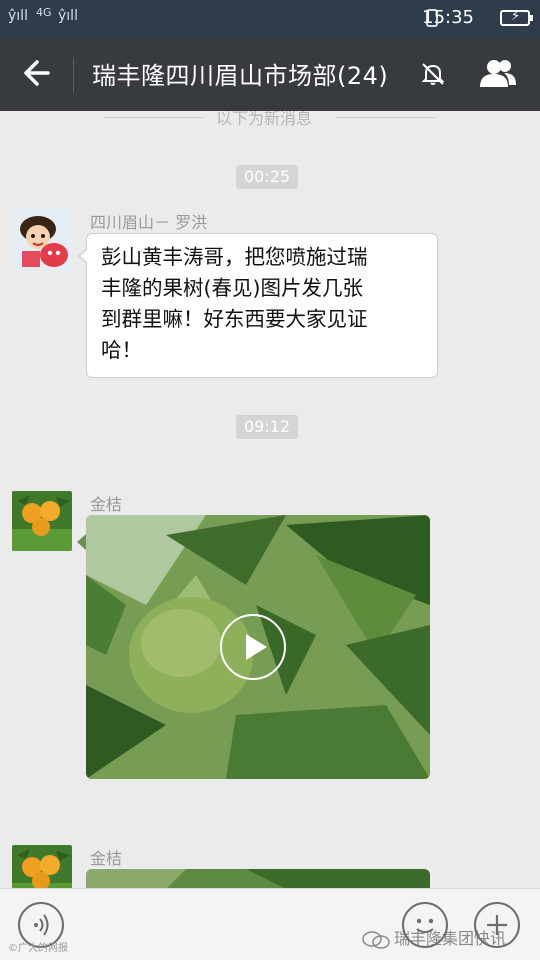  I want to click on emoji-icon, so click(425, 925).